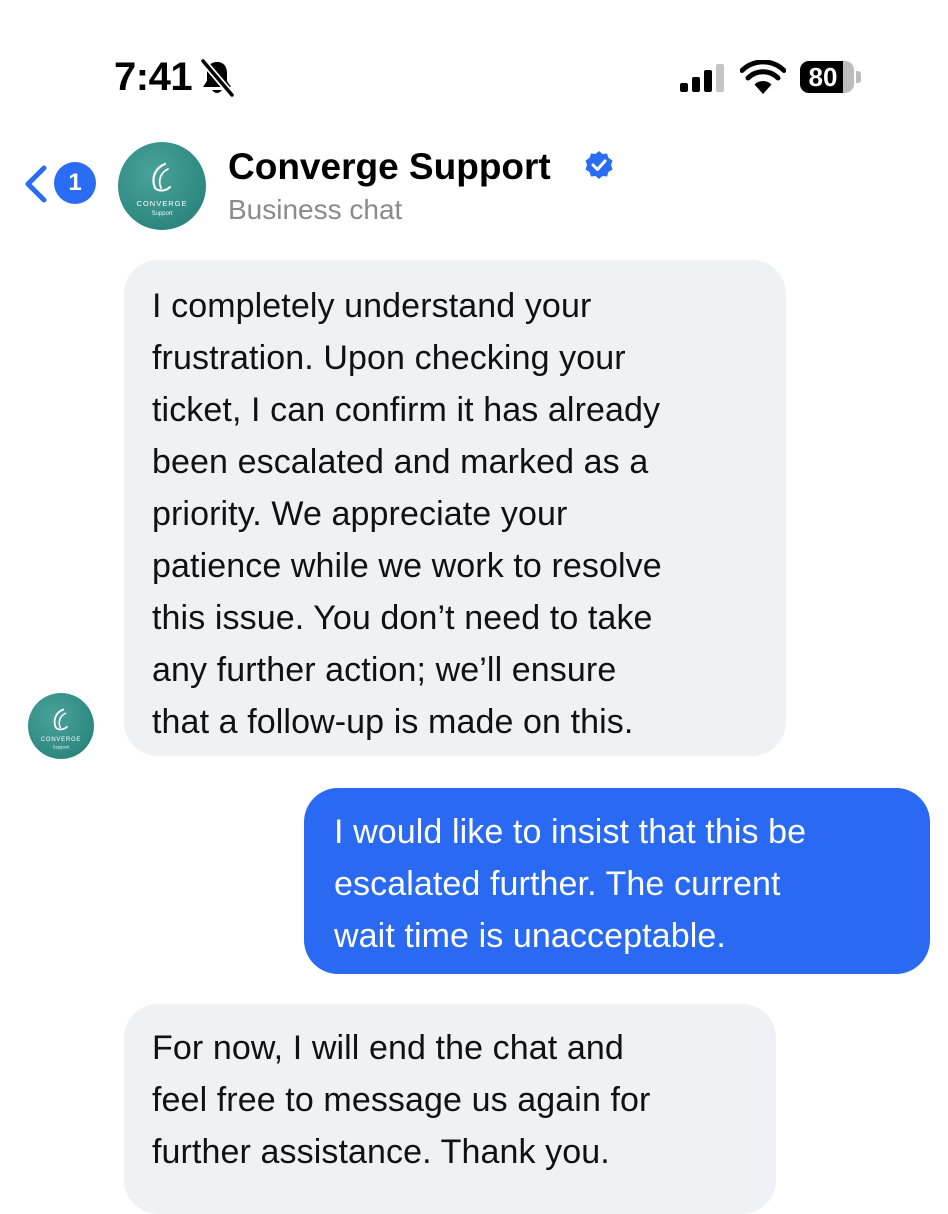 Image resolution: width=948 pixels, height=1214 pixels. Describe the element at coordinates (858, 77) in the screenshot. I see `battery-cap` at that location.